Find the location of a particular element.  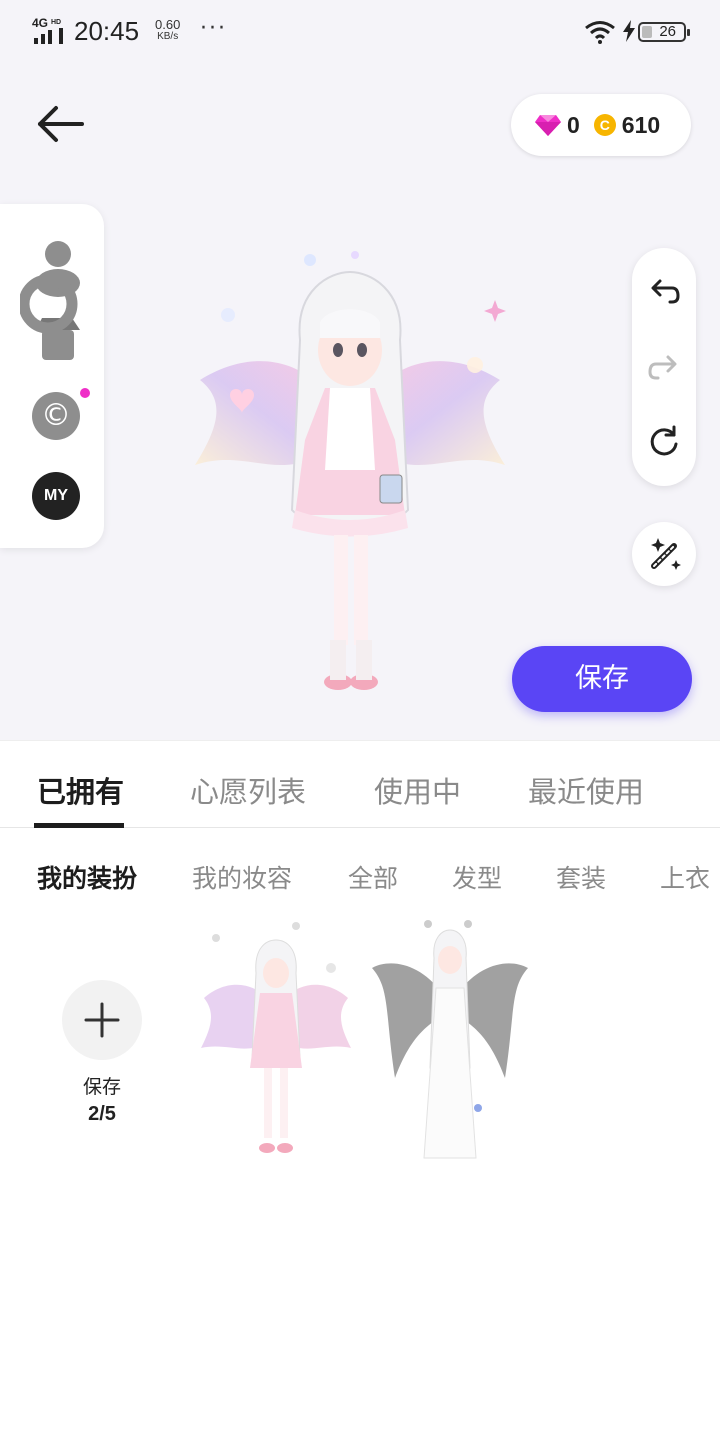

undo-icon is located at coordinates (665, 291).